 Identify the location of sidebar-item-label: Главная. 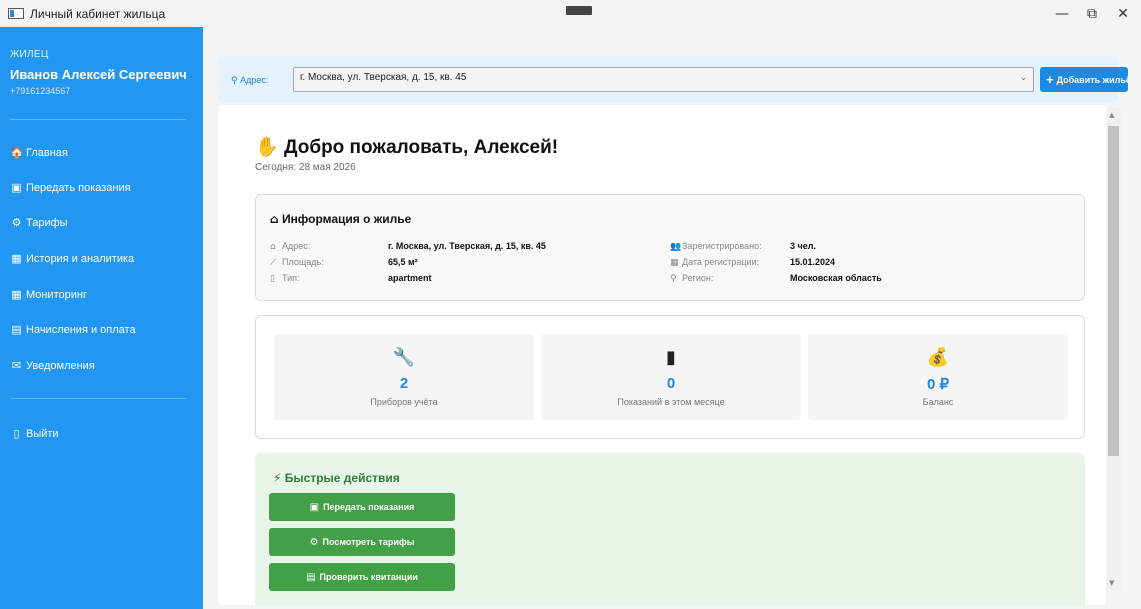
(47, 152).